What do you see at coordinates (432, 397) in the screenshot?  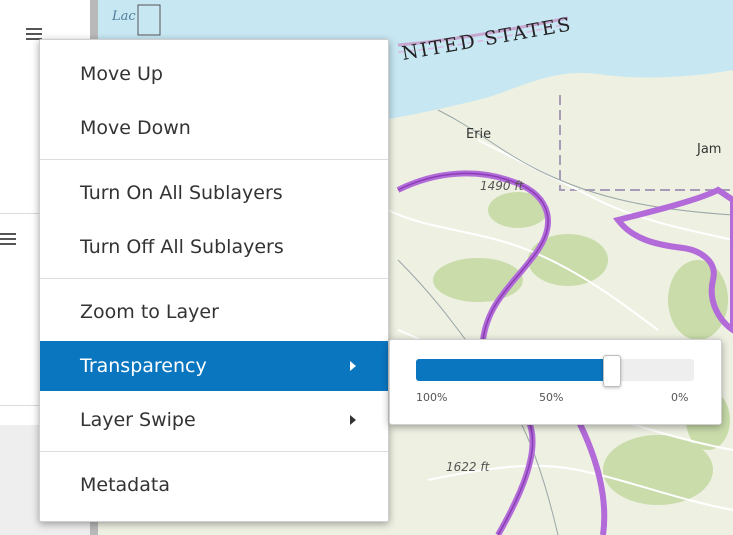 I see `slider-tick-100: 100%` at bounding box center [432, 397].